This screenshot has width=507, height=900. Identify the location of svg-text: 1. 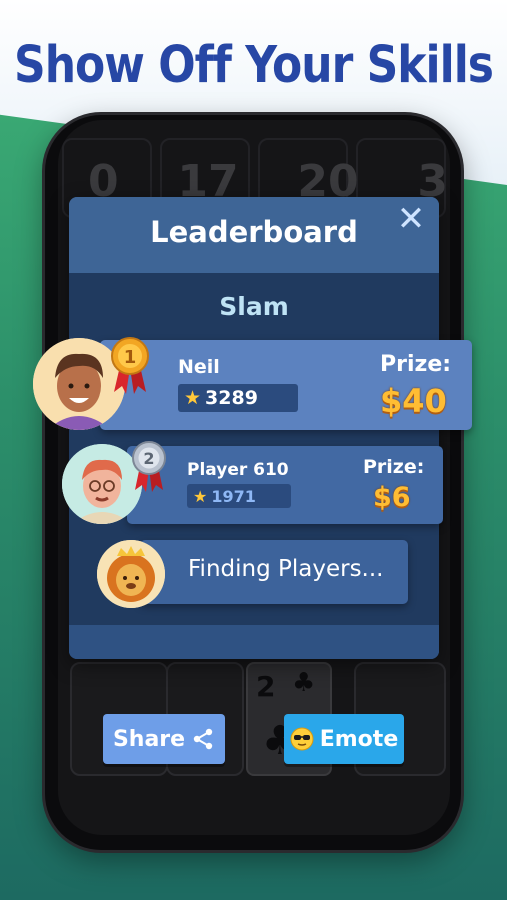
(130, 357).